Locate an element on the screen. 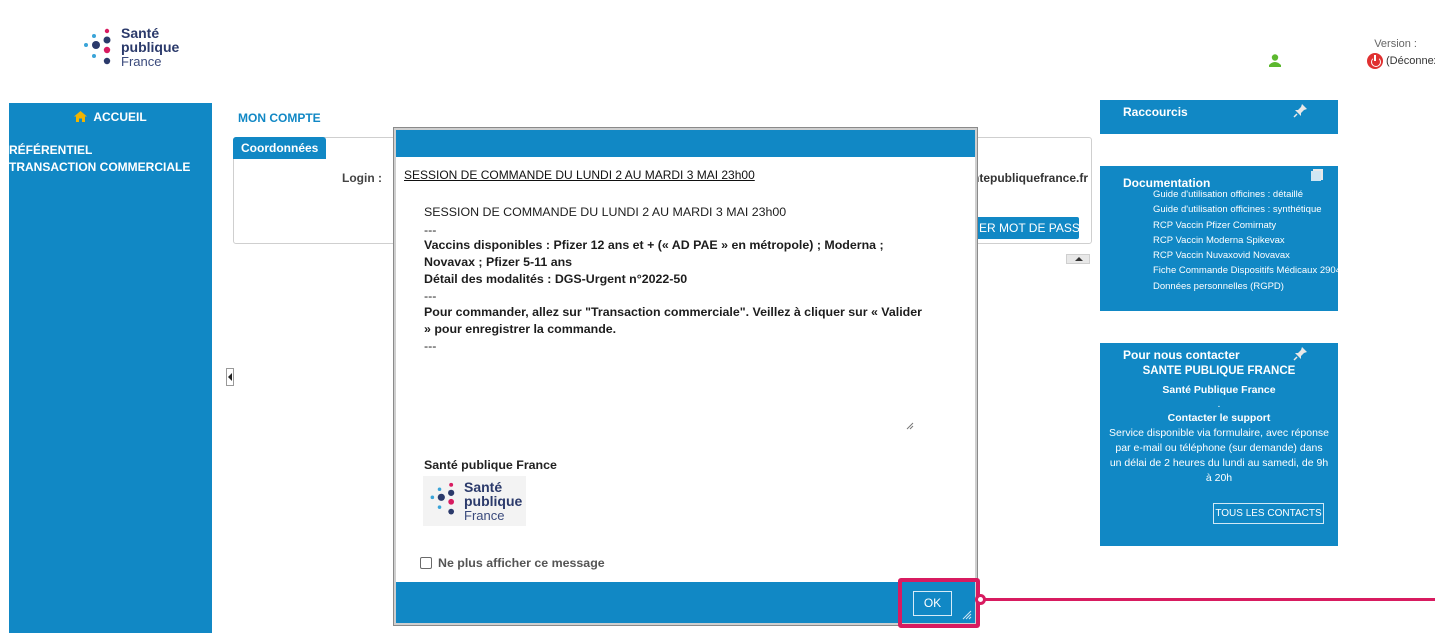 This screenshot has width=1435, height=633. doc-link: RCP Vaccin Moderna Spikevax is located at coordinates (1272, 240).